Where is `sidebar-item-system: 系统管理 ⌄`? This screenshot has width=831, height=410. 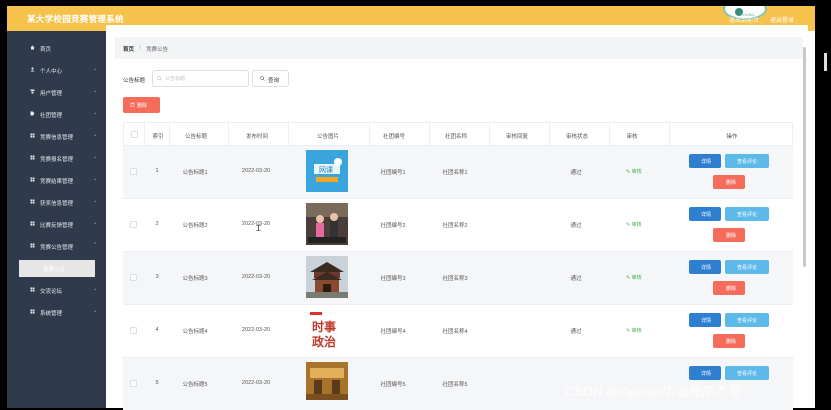 sidebar-item-system: 系统管理 ⌄ is located at coordinates (56, 312).